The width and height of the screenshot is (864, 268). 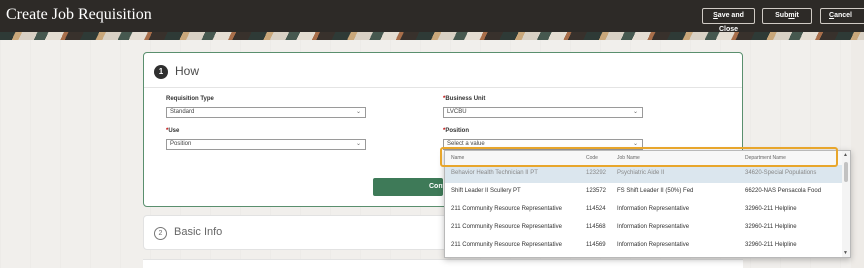 I want to click on section-divider, so click(x=443, y=87).